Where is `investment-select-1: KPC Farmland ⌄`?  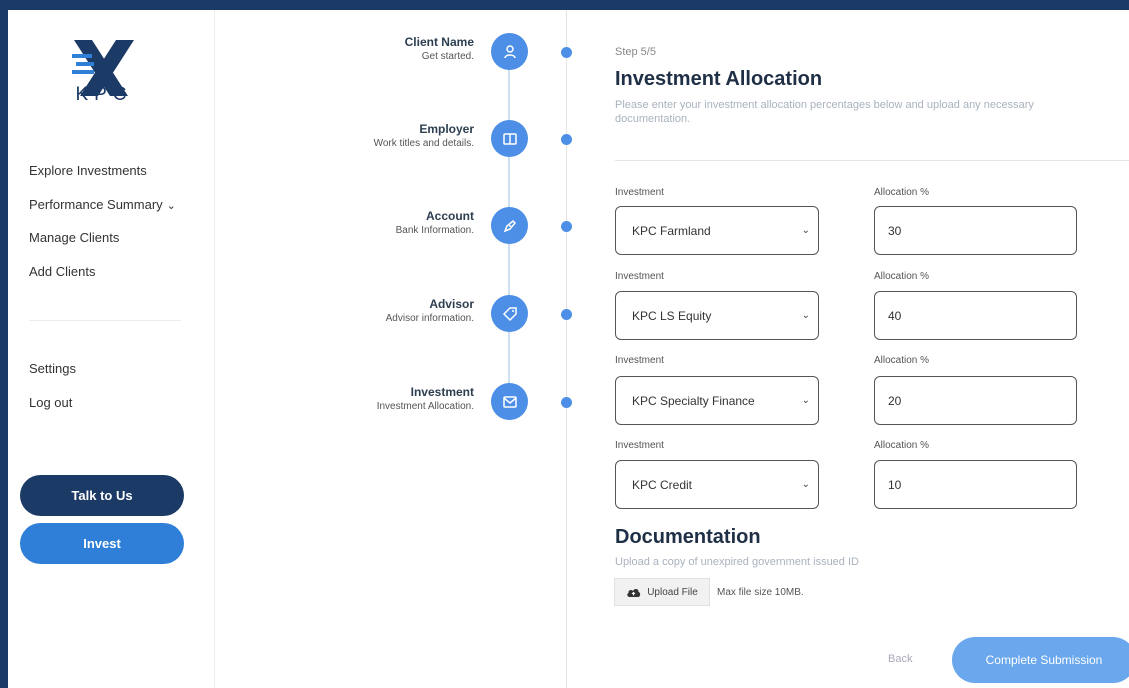 investment-select-1: KPC Farmland ⌄ is located at coordinates (717, 230).